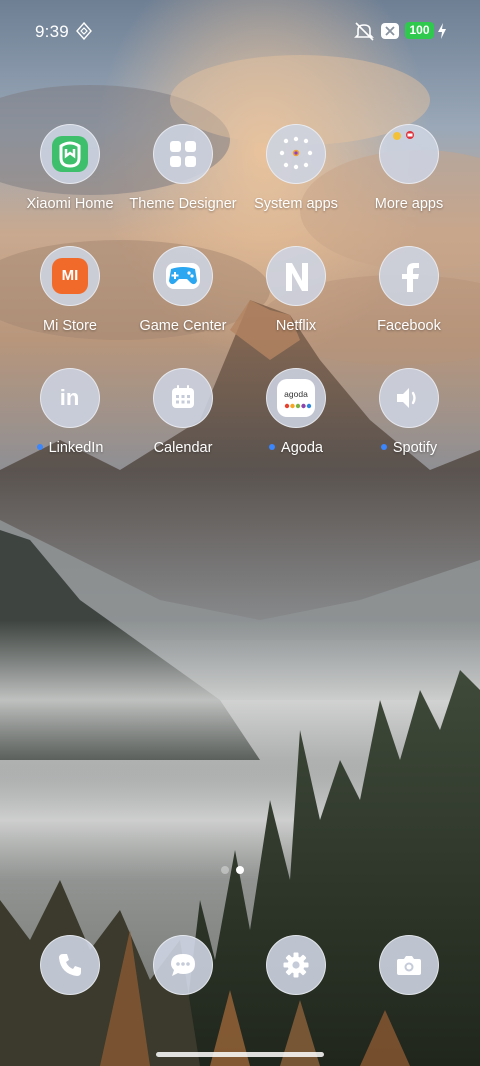 The width and height of the screenshot is (480, 1066). I want to click on mute-icon, so click(364, 31).